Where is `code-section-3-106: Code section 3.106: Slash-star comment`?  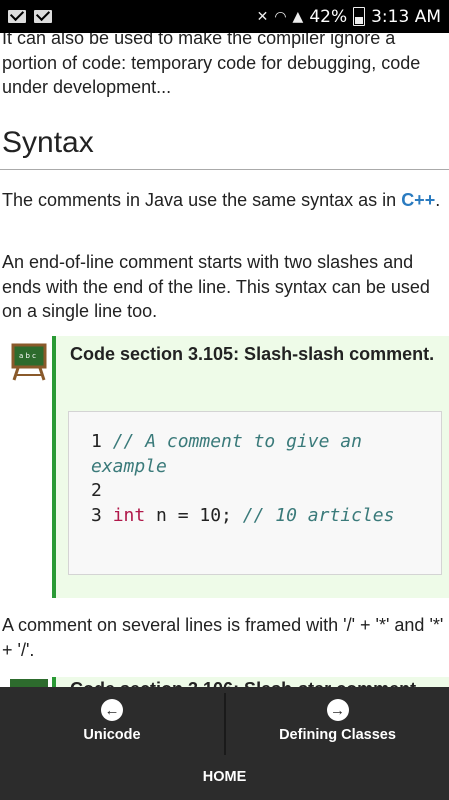 code-section-3-106: Code section 3.106: Slash-star comment is located at coordinates (229, 682).